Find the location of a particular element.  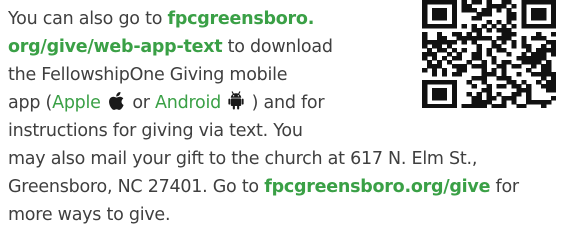

line-8: more ways to give. is located at coordinates (89, 215).